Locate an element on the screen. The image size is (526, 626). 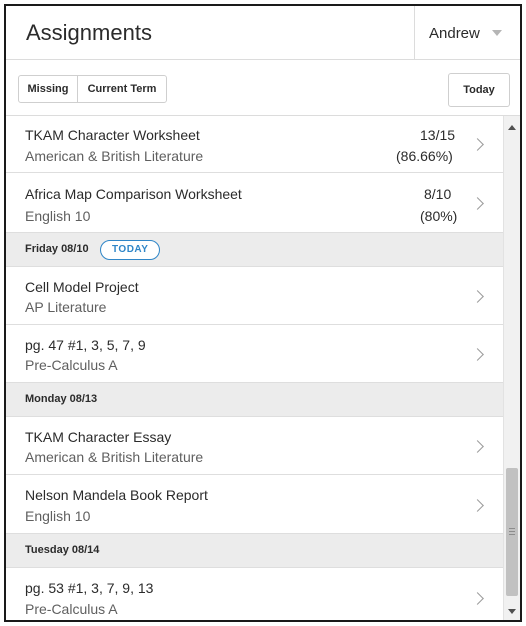
assignment-name: pg. 53 #1, 3, 7, 9, 13 is located at coordinates (89, 588).